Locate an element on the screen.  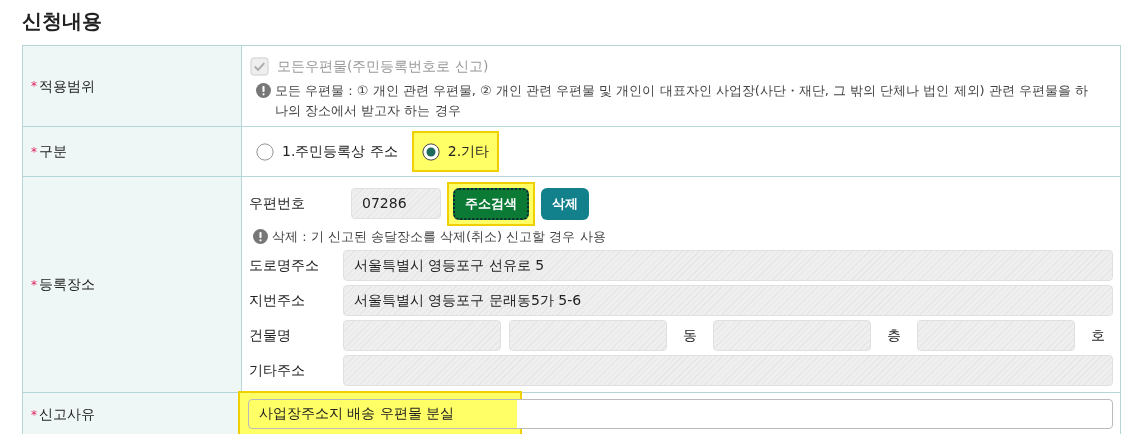
search-address-button: 주소검색 is located at coordinates (491, 204).